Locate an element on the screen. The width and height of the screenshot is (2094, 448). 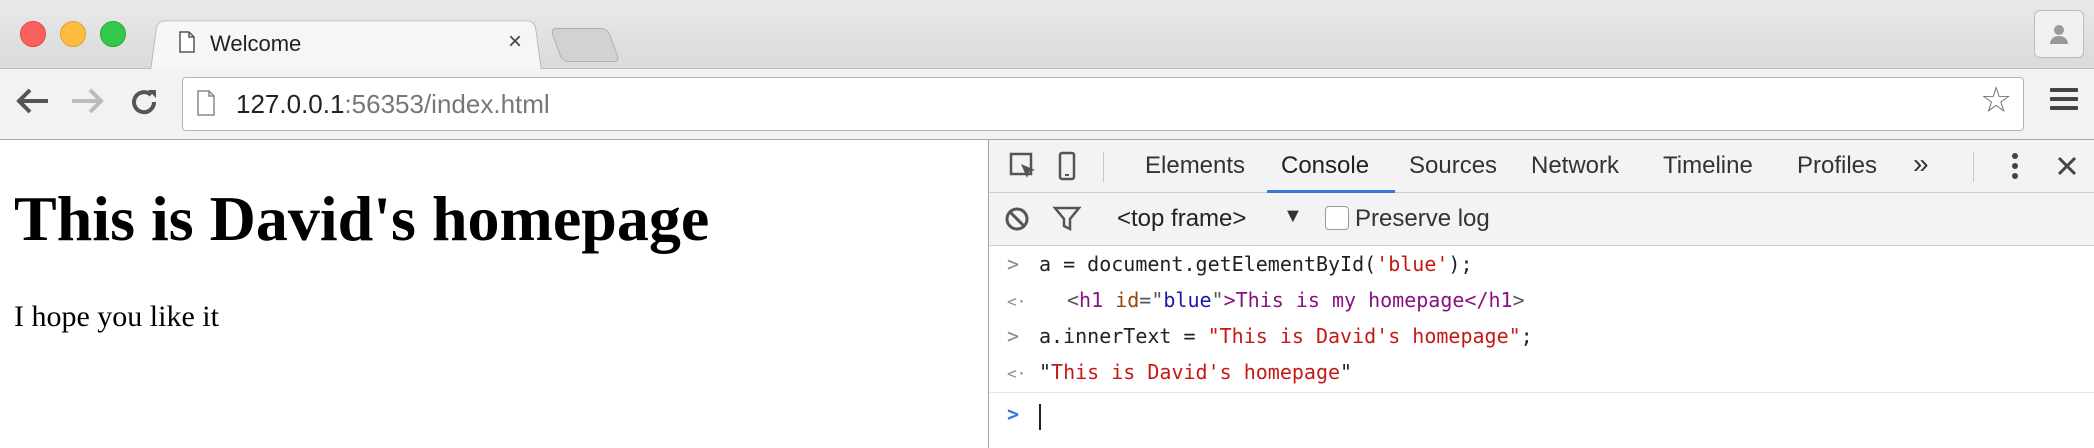
console-input: > is located at coordinates (1541, 414).